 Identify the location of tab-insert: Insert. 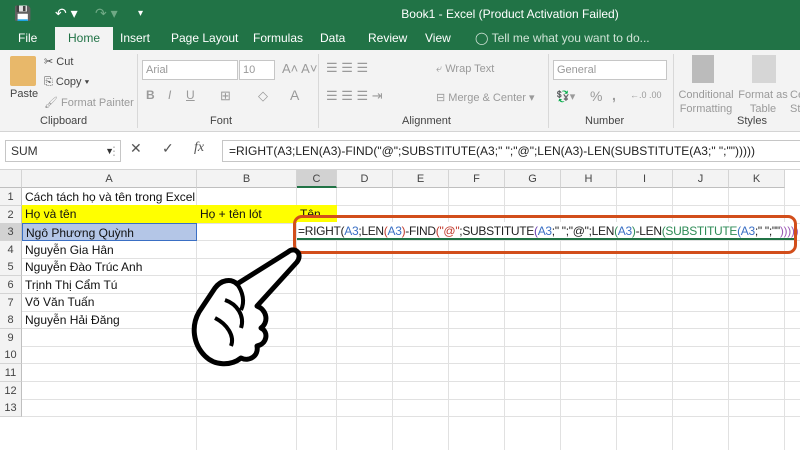
(135, 38).